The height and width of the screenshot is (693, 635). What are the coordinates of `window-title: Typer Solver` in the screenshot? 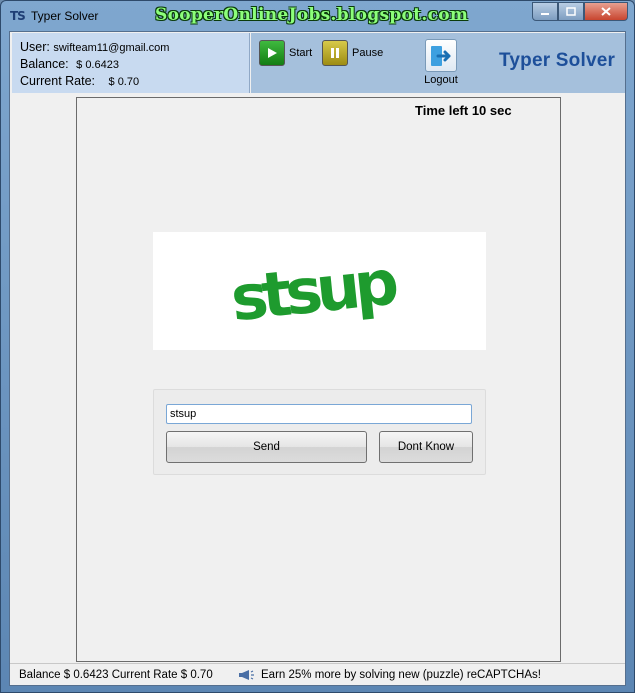 It's located at (65, 16).